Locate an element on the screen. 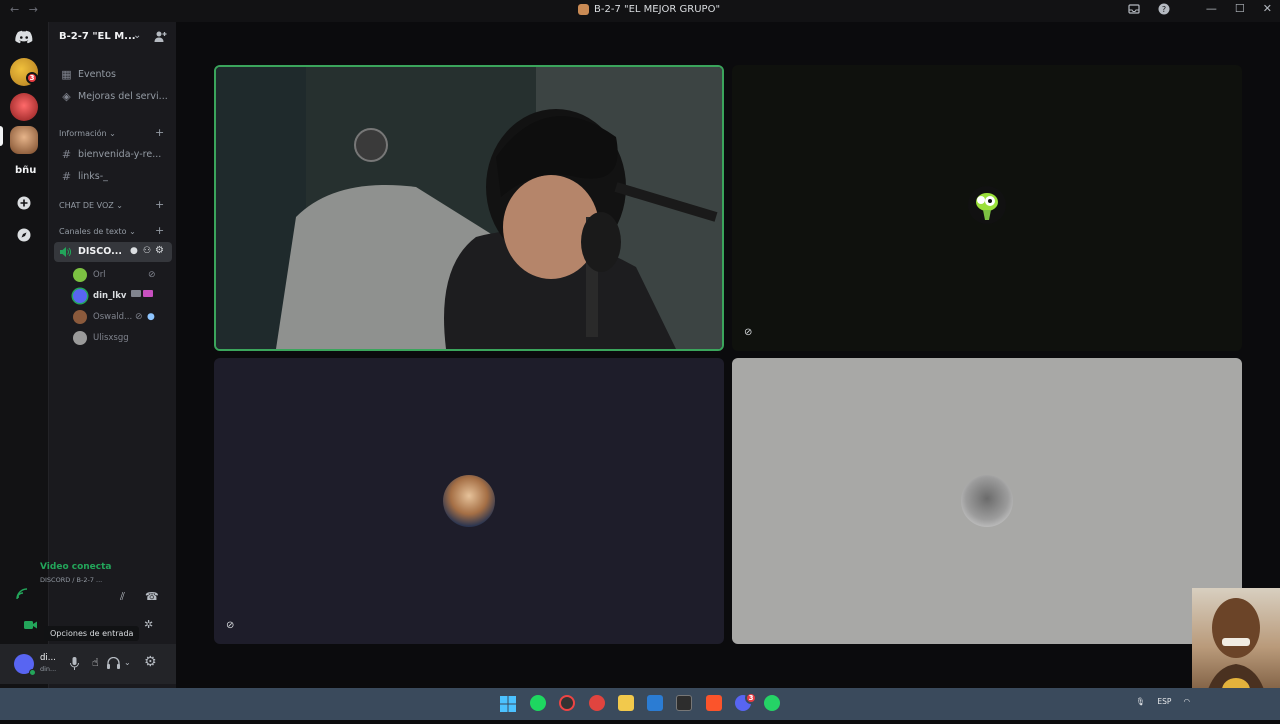 The image size is (1280, 724). voice-user-ulisxsgg: Ulisxsgg is located at coordinates (101, 338).